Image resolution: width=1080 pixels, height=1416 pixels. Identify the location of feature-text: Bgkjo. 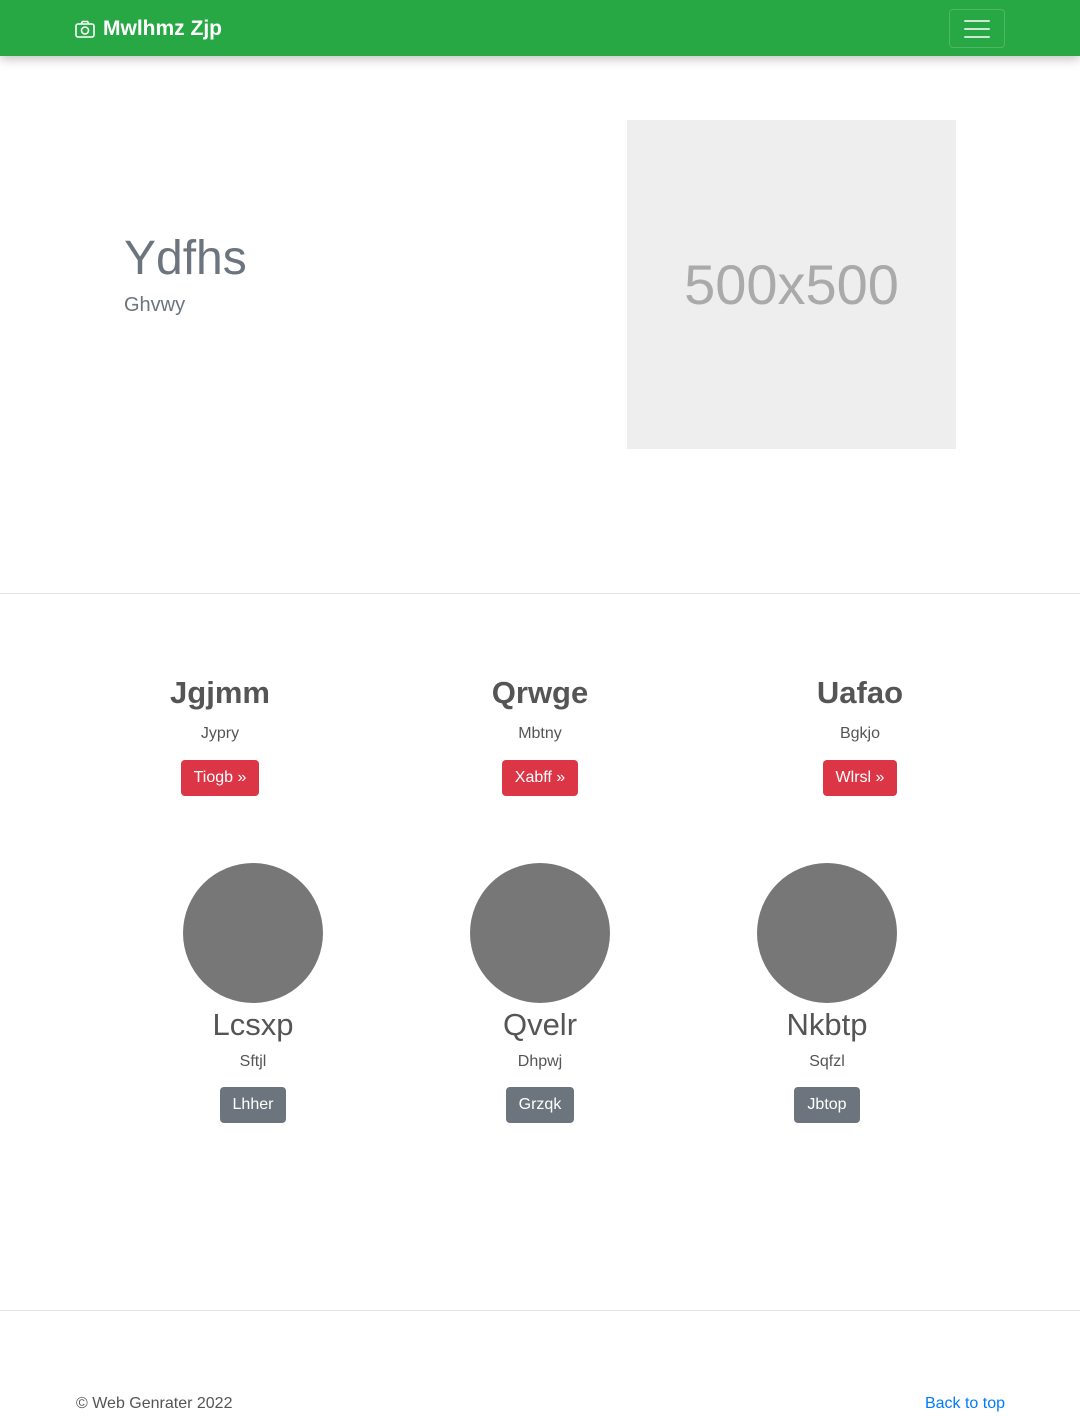
(860, 734).